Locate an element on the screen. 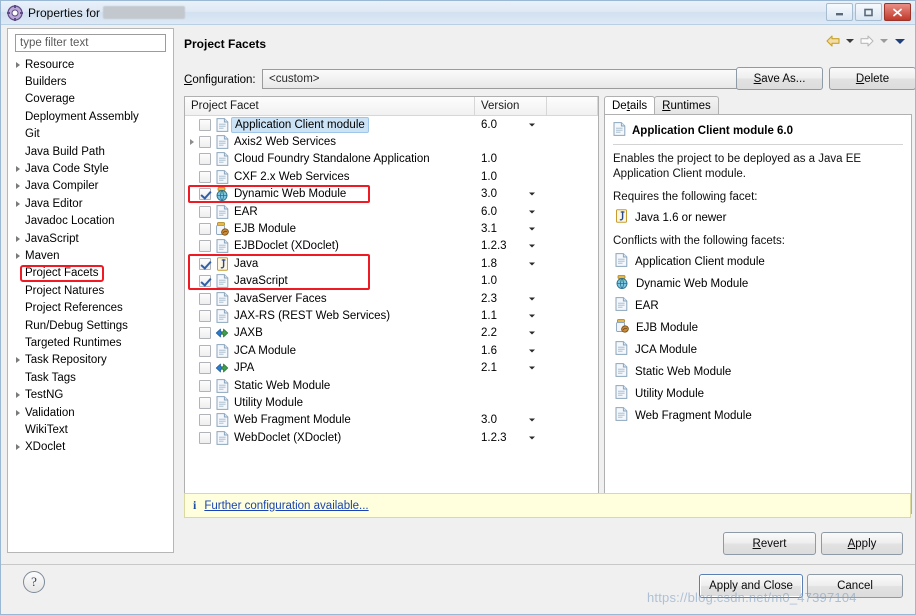 The width and height of the screenshot is (916, 615). sidebar-item-deployment-assembly: Deployment Assembly is located at coordinates (88, 116).